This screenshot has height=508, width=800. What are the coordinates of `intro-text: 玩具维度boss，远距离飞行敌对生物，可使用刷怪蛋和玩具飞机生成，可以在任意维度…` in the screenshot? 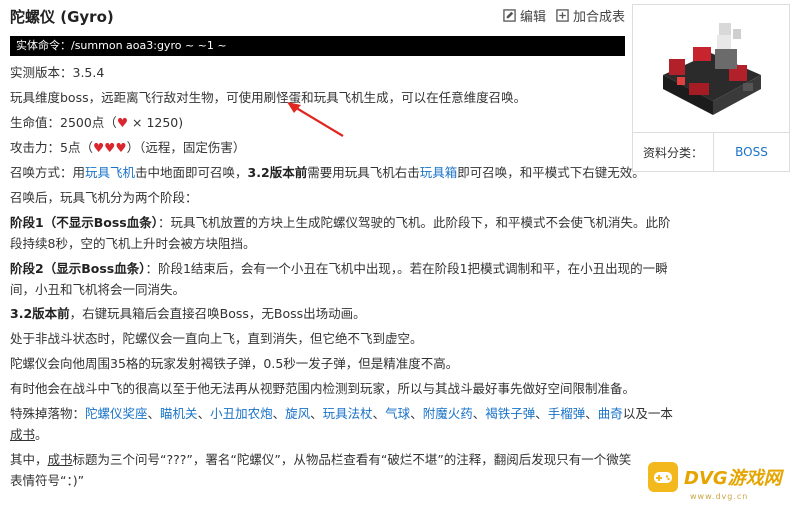 It's located at (268, 97).